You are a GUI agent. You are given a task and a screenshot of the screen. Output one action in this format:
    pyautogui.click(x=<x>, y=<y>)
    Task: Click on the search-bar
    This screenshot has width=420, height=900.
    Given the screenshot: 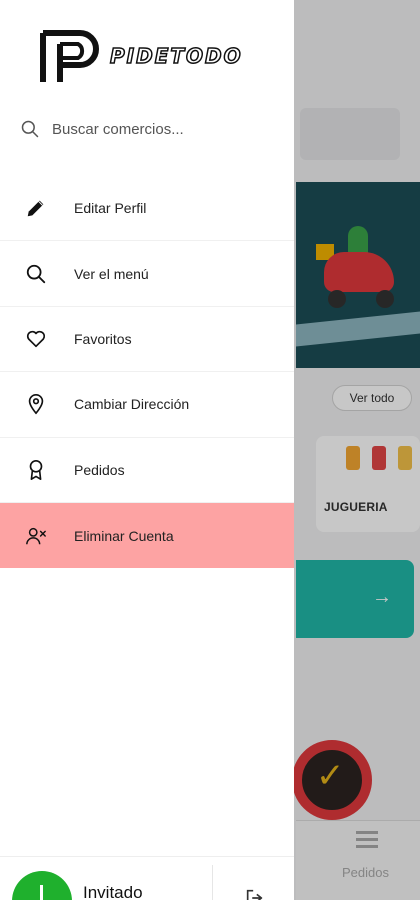 What is the action you would take?
    pyautogui.click(x=150, y=129)
    